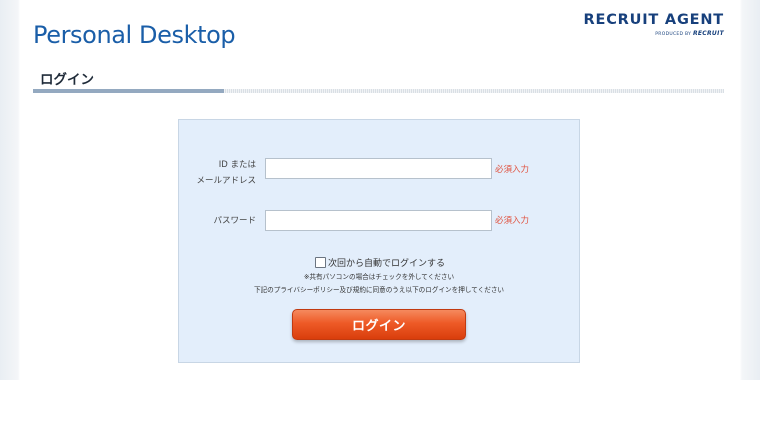 The image size is (760, 428). I want to click on brand-sub-prefix: PRODUCED BY, so click(673, 34).